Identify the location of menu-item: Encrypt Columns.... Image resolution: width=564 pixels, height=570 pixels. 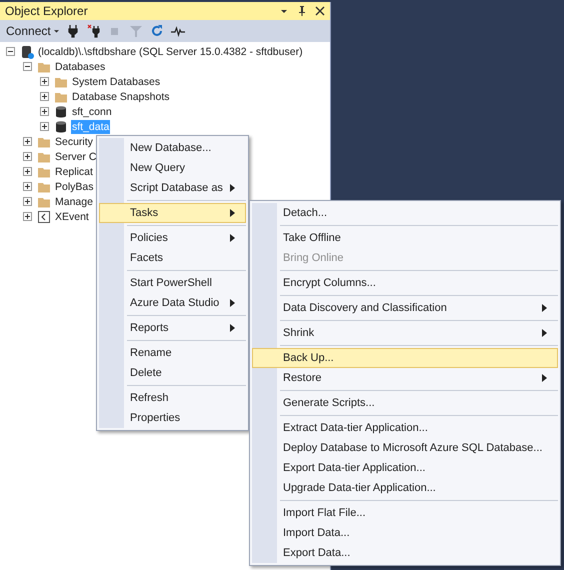
(405, 283).